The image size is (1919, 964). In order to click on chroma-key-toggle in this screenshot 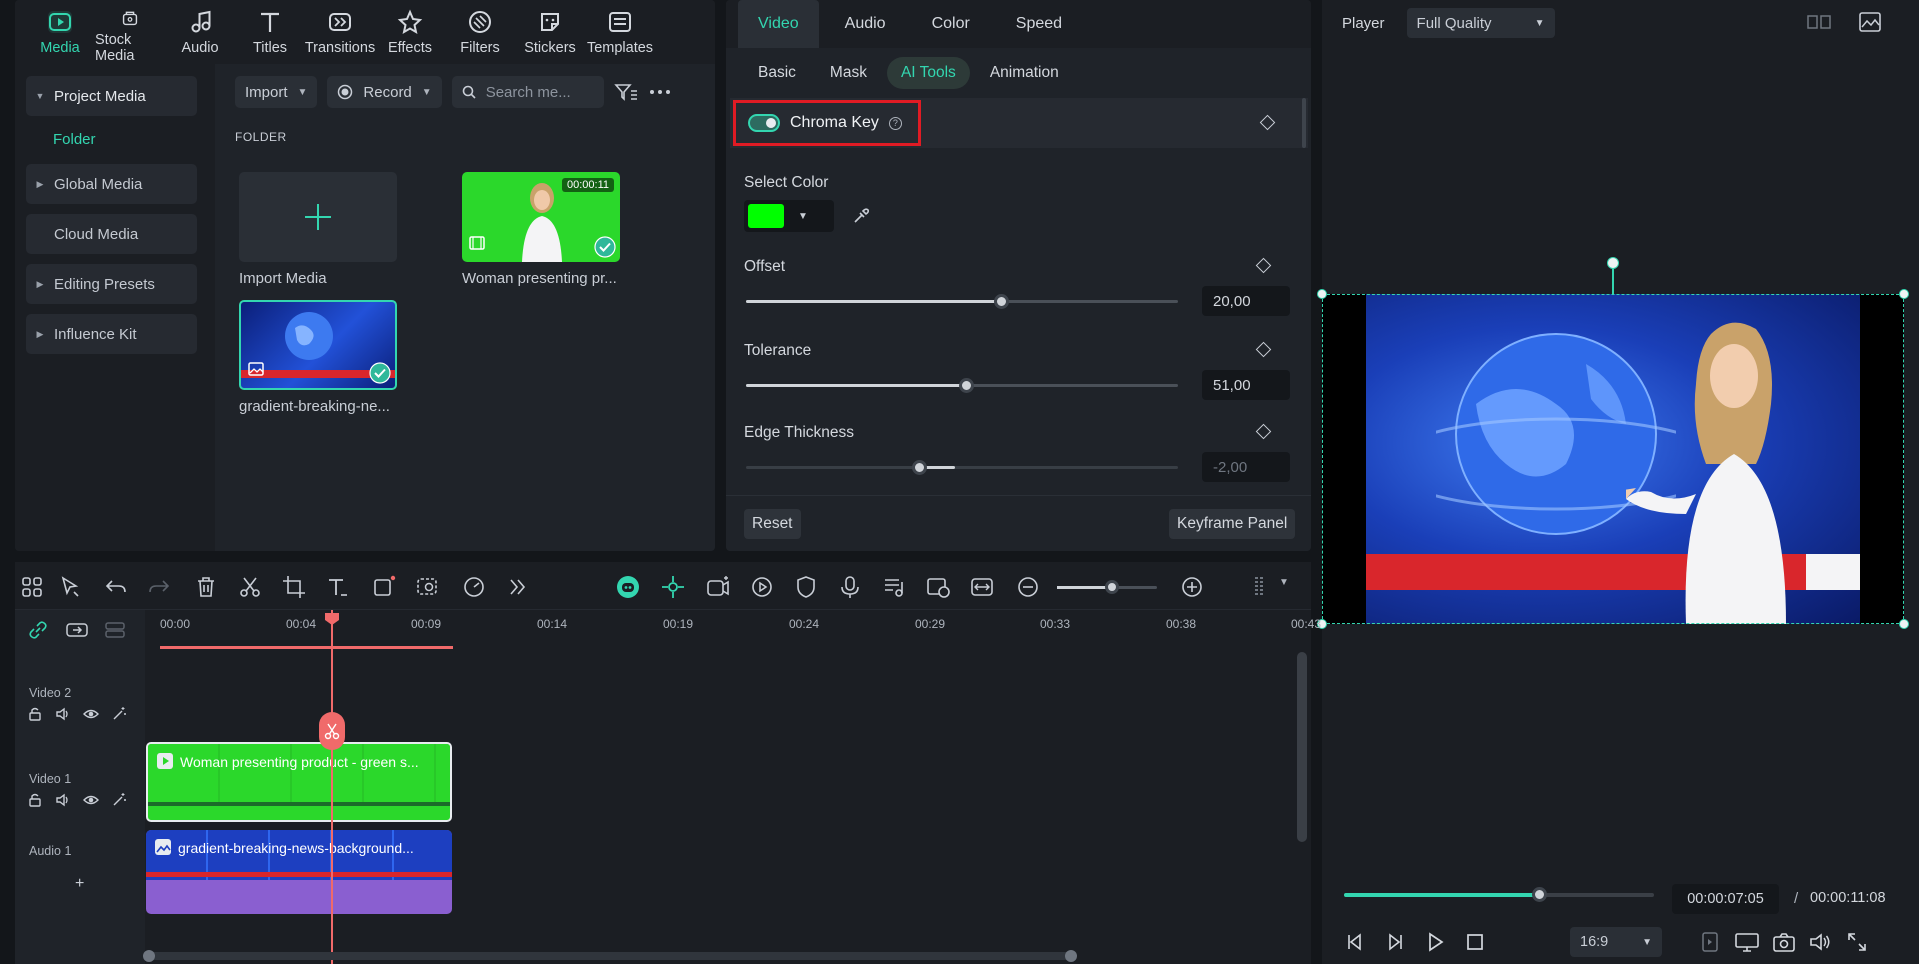, I will do `click(764, 123)`.